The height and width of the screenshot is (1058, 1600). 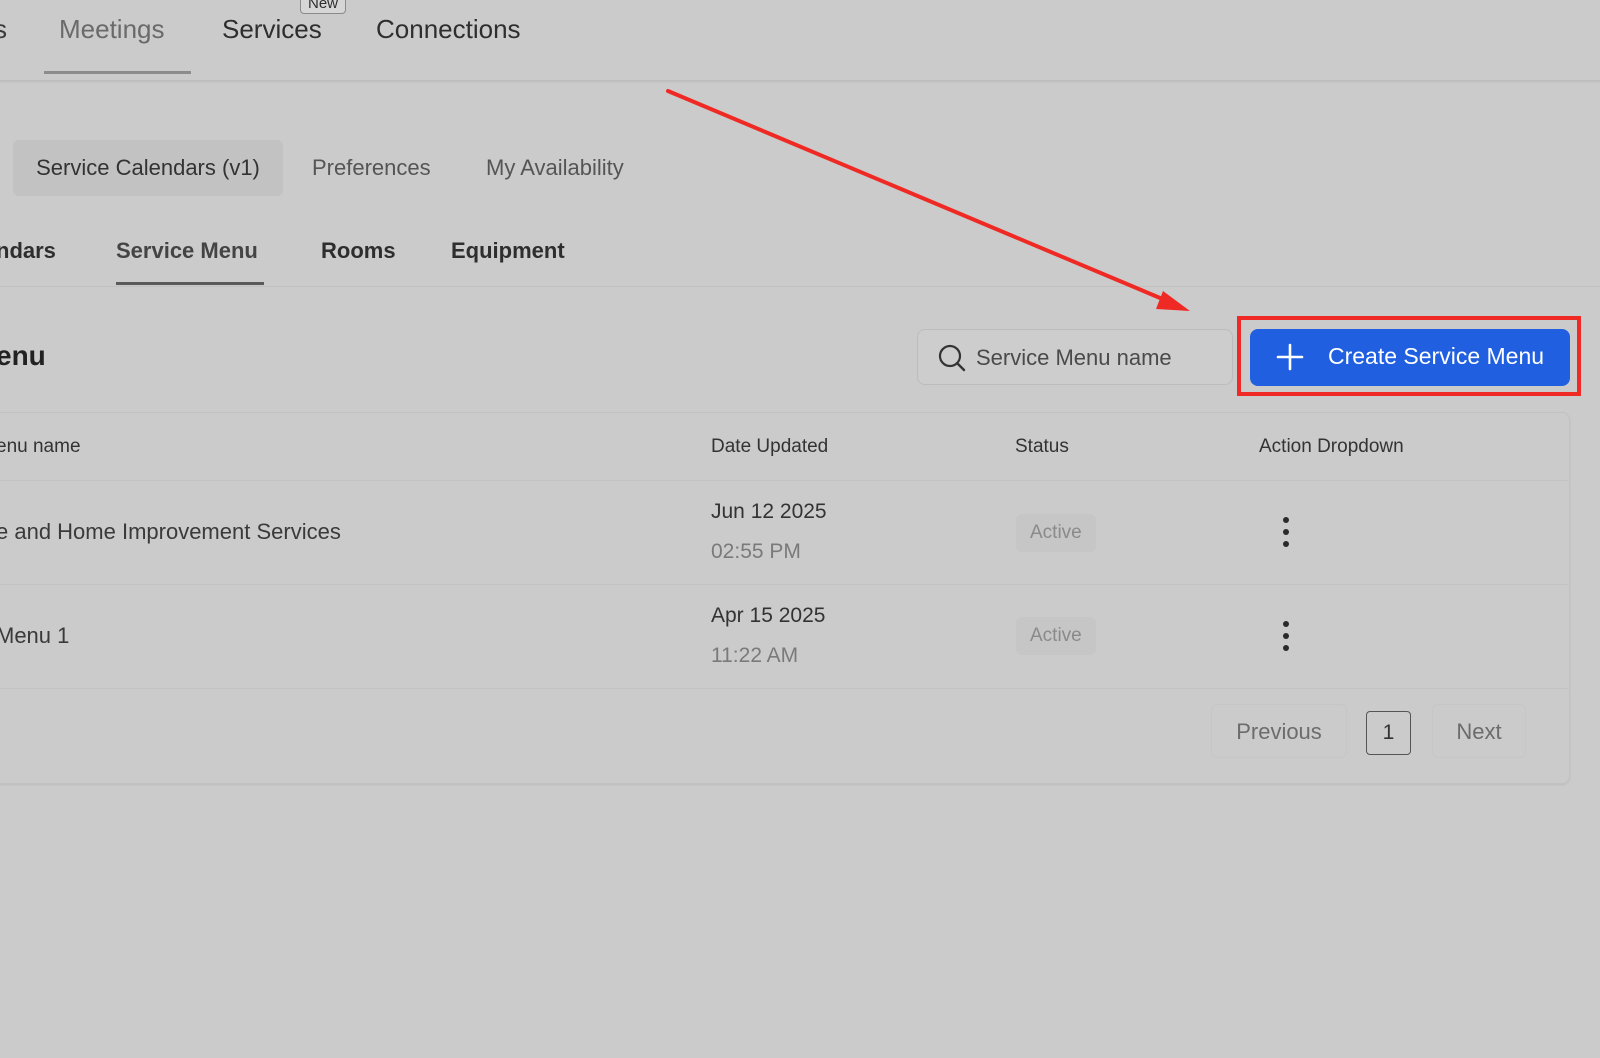 What do you see at coordinates (1331, 446) in the screenshot?
I see `column-header-action-dropdown: Action Dropdown` at bounding box center [1331, 446].